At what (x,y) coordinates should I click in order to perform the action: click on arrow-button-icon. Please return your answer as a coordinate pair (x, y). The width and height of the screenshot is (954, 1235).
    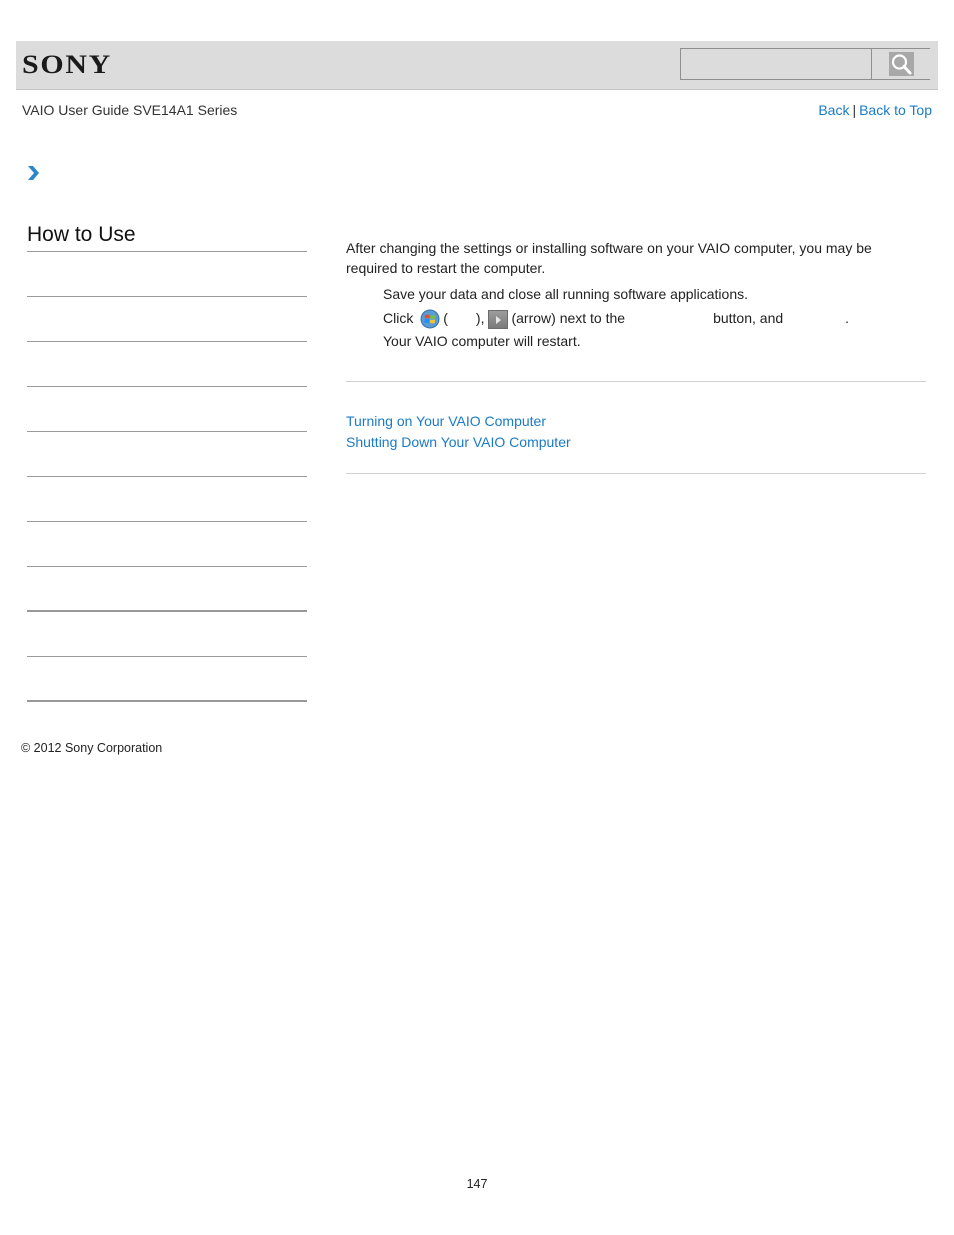
    Looking at the image, I should click on (498, 319).